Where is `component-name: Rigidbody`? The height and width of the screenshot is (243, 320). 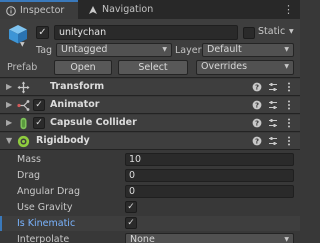 component-name: Rigidbody is located at coordinates (63, 140).